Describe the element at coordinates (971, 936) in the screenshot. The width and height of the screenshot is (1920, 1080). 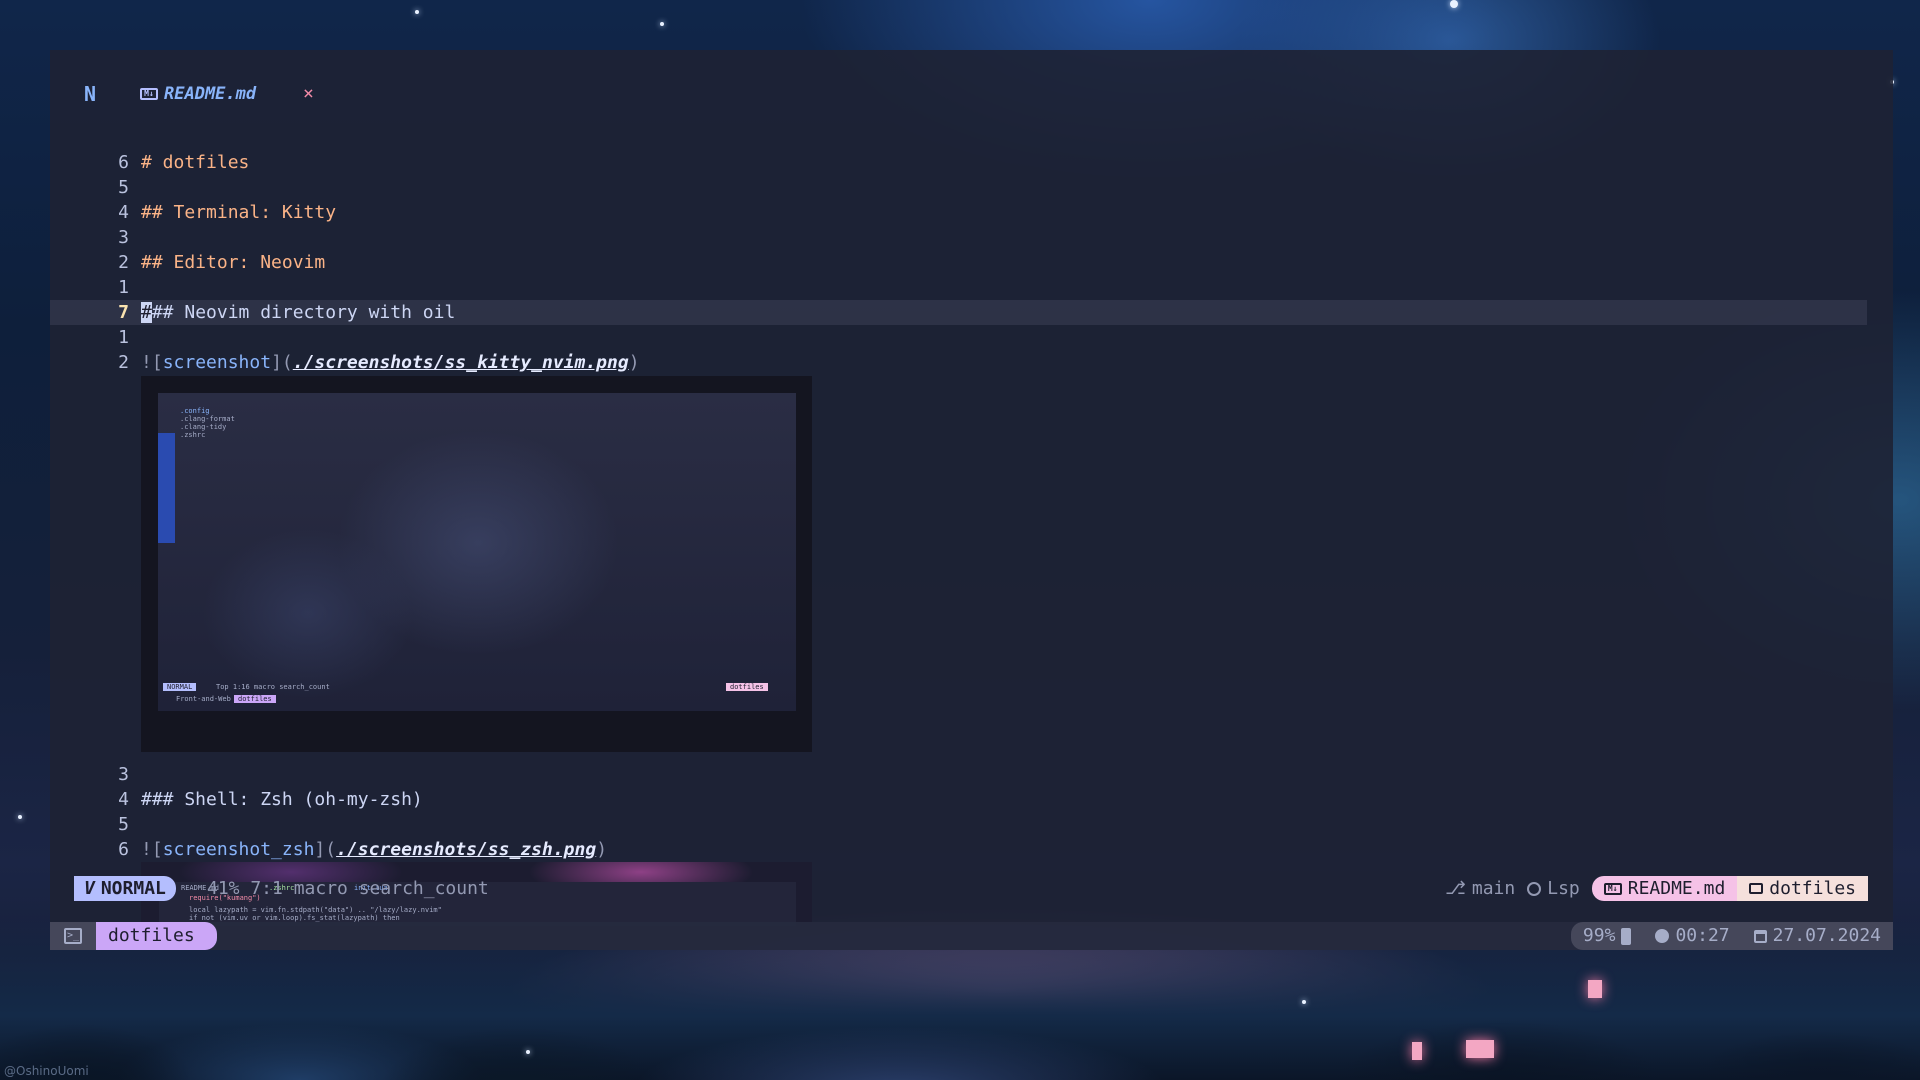
I see `kitty-tab-bar: >_ dotfiles 99% 00:27 27.07.2024` at that location.